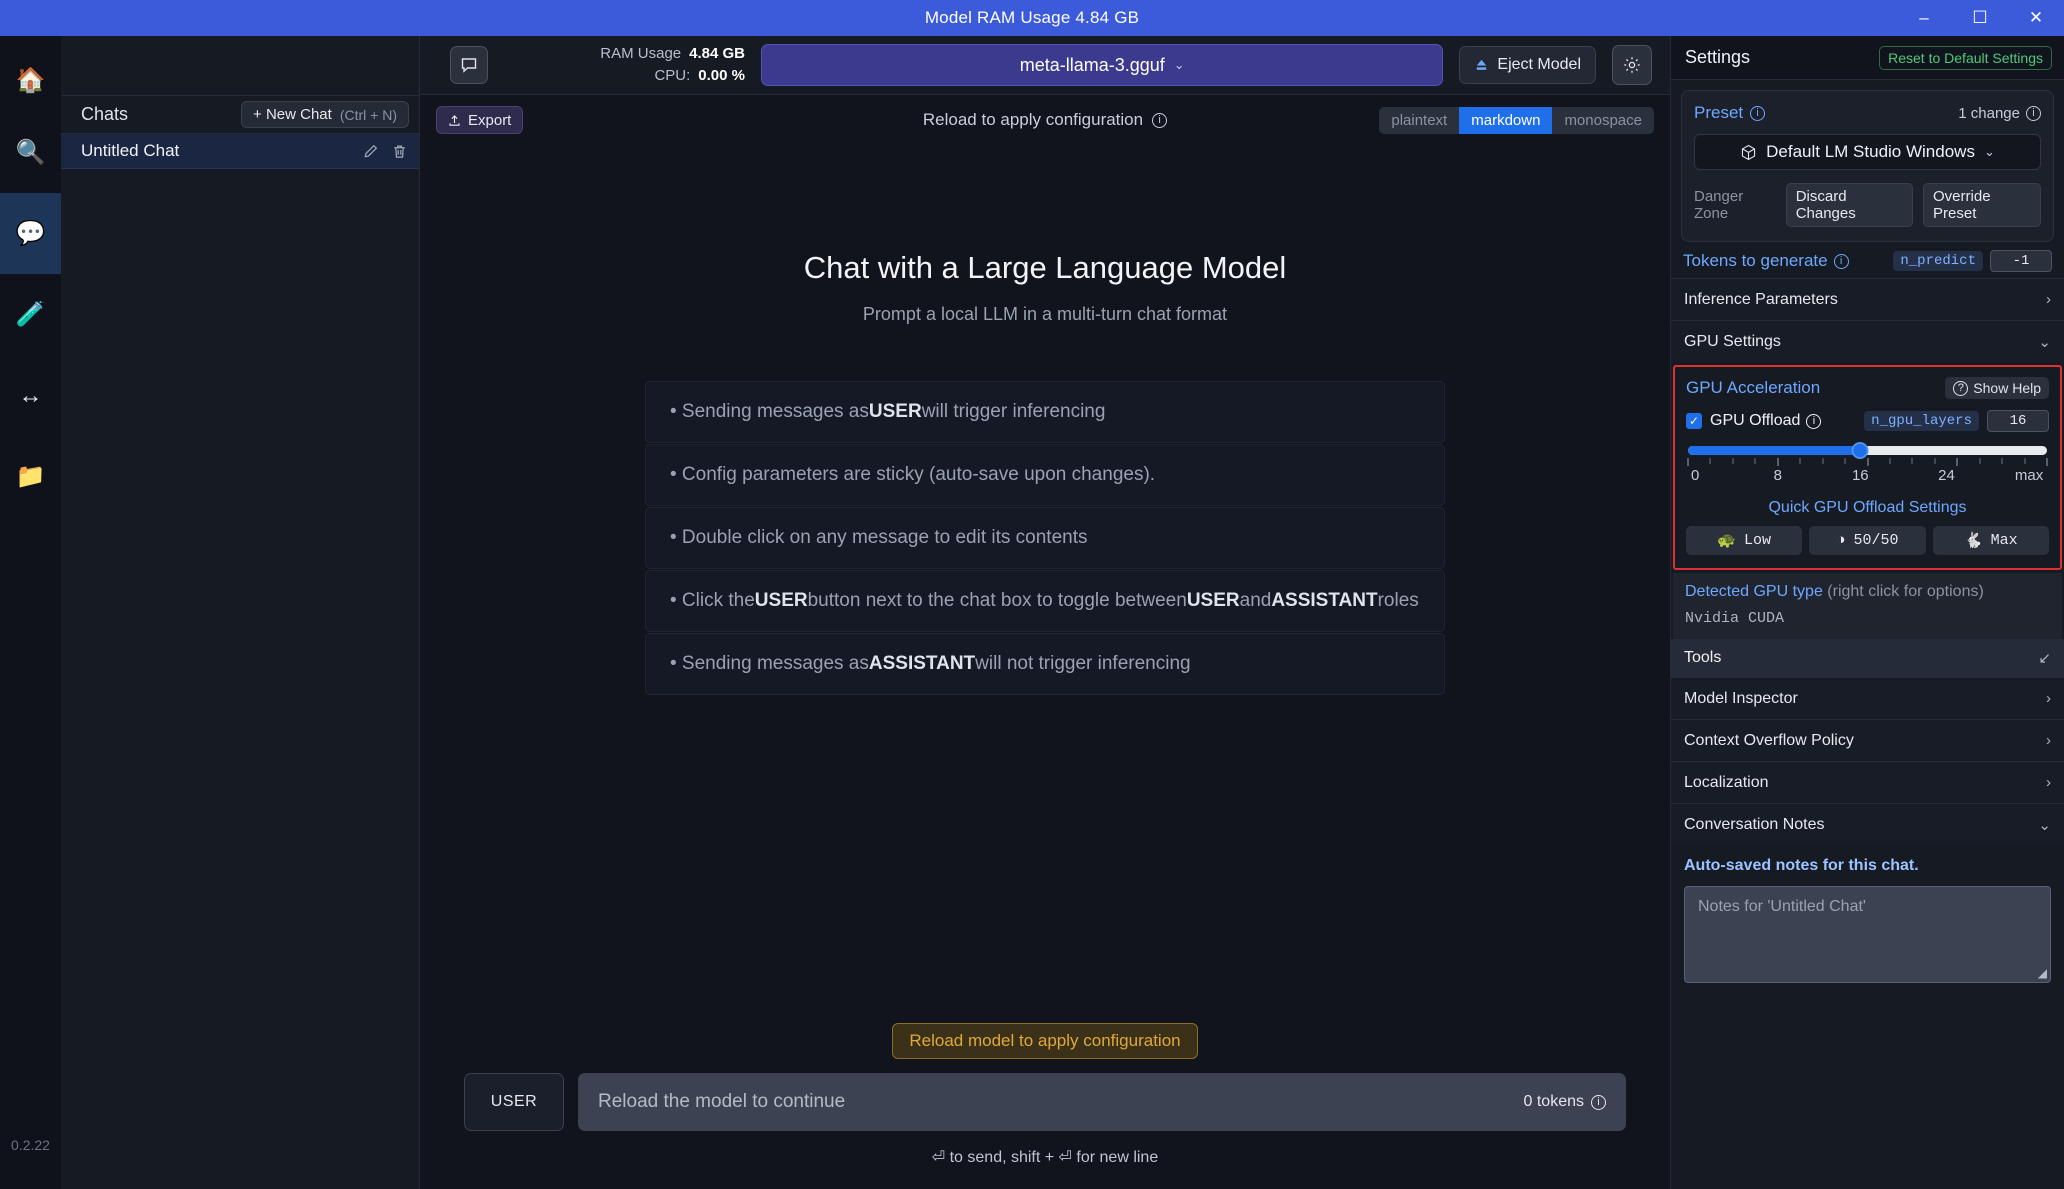 The image size is (2064, 1189). Describe the element at coordinates (1506, 120) in the screenshot. I see `format-markdown: markdown` at that location.